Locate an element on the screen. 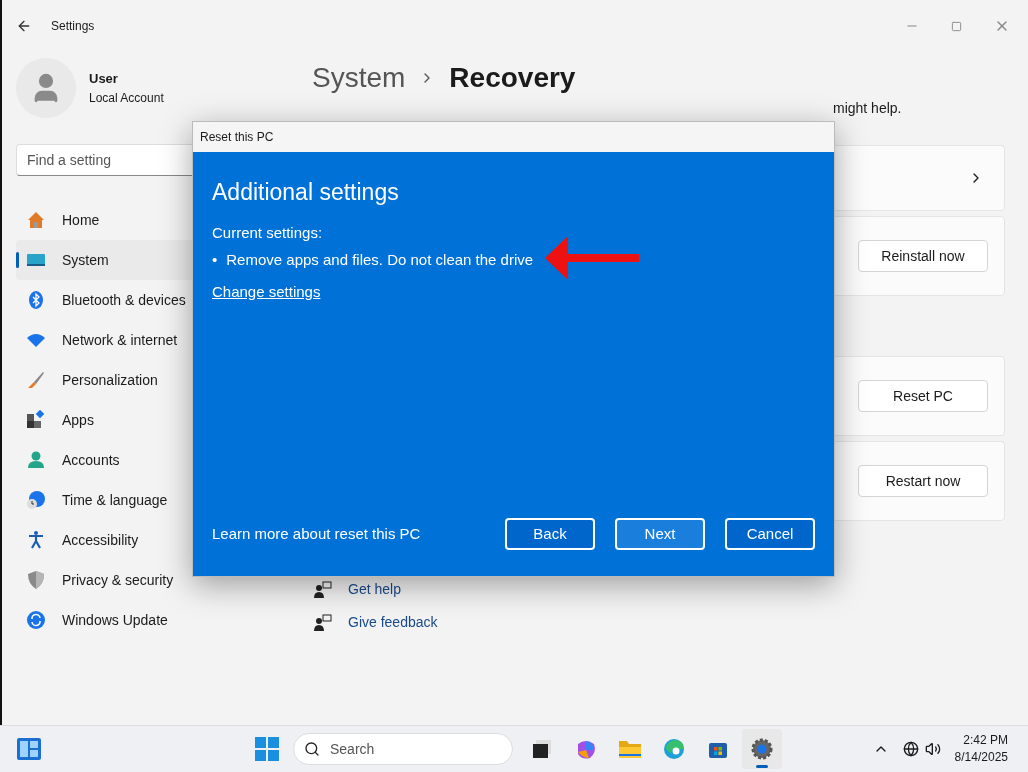 This screenshot has width=1028, height=772. help-link: Get help is located at coordinates (374, 589).